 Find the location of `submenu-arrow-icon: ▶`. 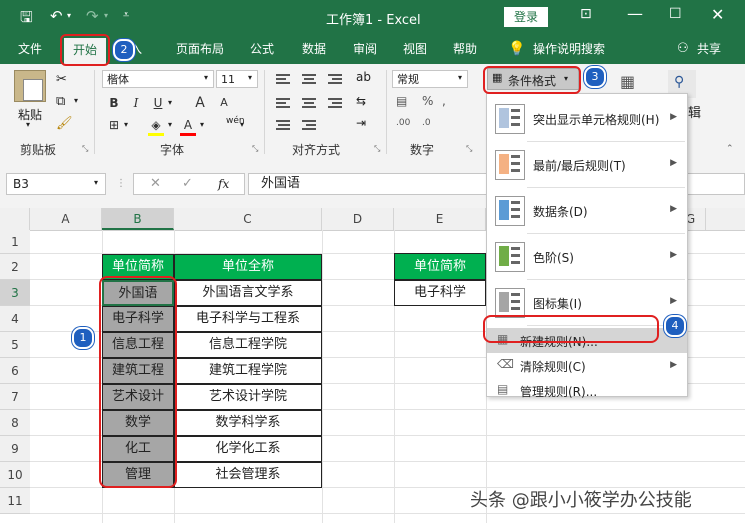

submenu-arrow-icon: ▶ is located at coordinates (673, 117).